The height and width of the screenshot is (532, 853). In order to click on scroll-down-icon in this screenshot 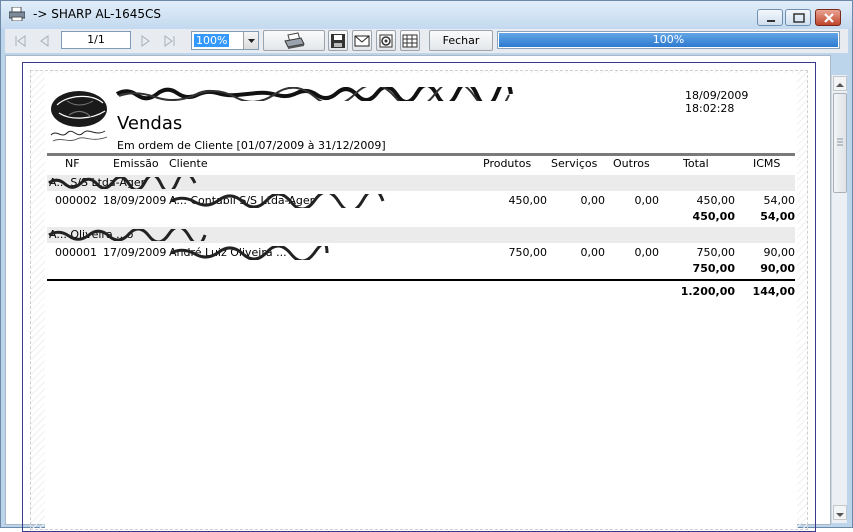, I will do `click(840, 515)`.